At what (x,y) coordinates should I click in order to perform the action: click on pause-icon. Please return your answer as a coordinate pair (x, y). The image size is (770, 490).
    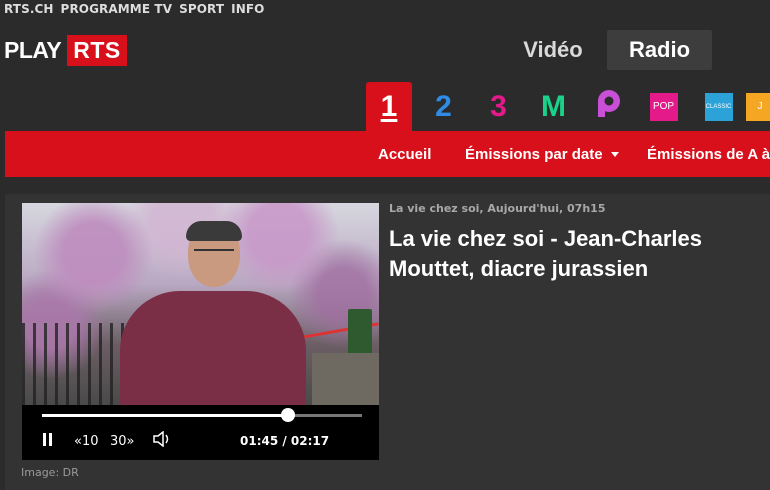
    Looking at the image, I should click on (49, 441).